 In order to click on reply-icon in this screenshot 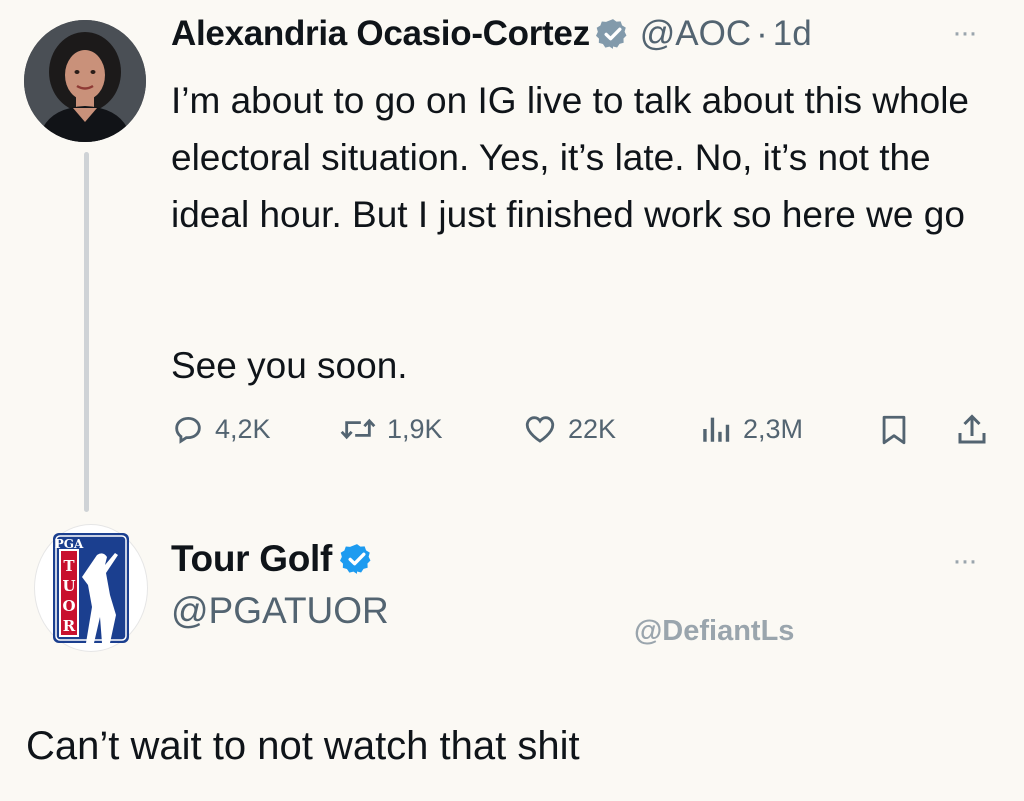, I will do `click(188, 430)`.